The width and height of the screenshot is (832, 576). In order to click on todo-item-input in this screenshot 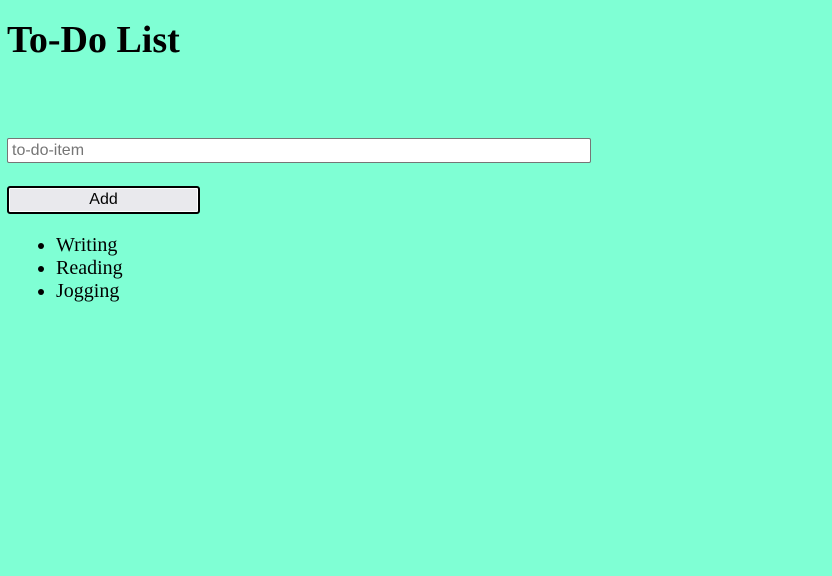, I will do `click(299, 150)`.